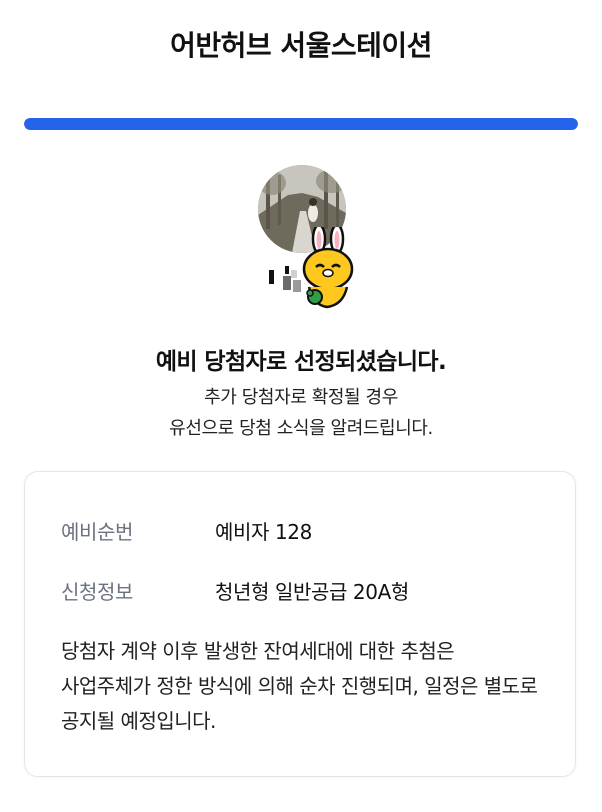  Describe the element at coordinates (301, 428) in the screenshot. I see `result-subtext-line2: 유선으로 당첨 소식을 알려드립니다.` at that location.